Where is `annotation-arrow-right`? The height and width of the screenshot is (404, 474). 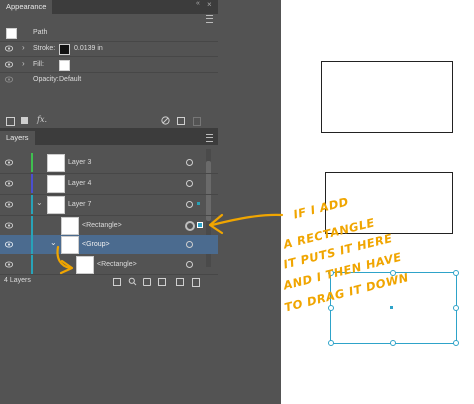 annotation-arrow-right is located at coordinates (247, 220).